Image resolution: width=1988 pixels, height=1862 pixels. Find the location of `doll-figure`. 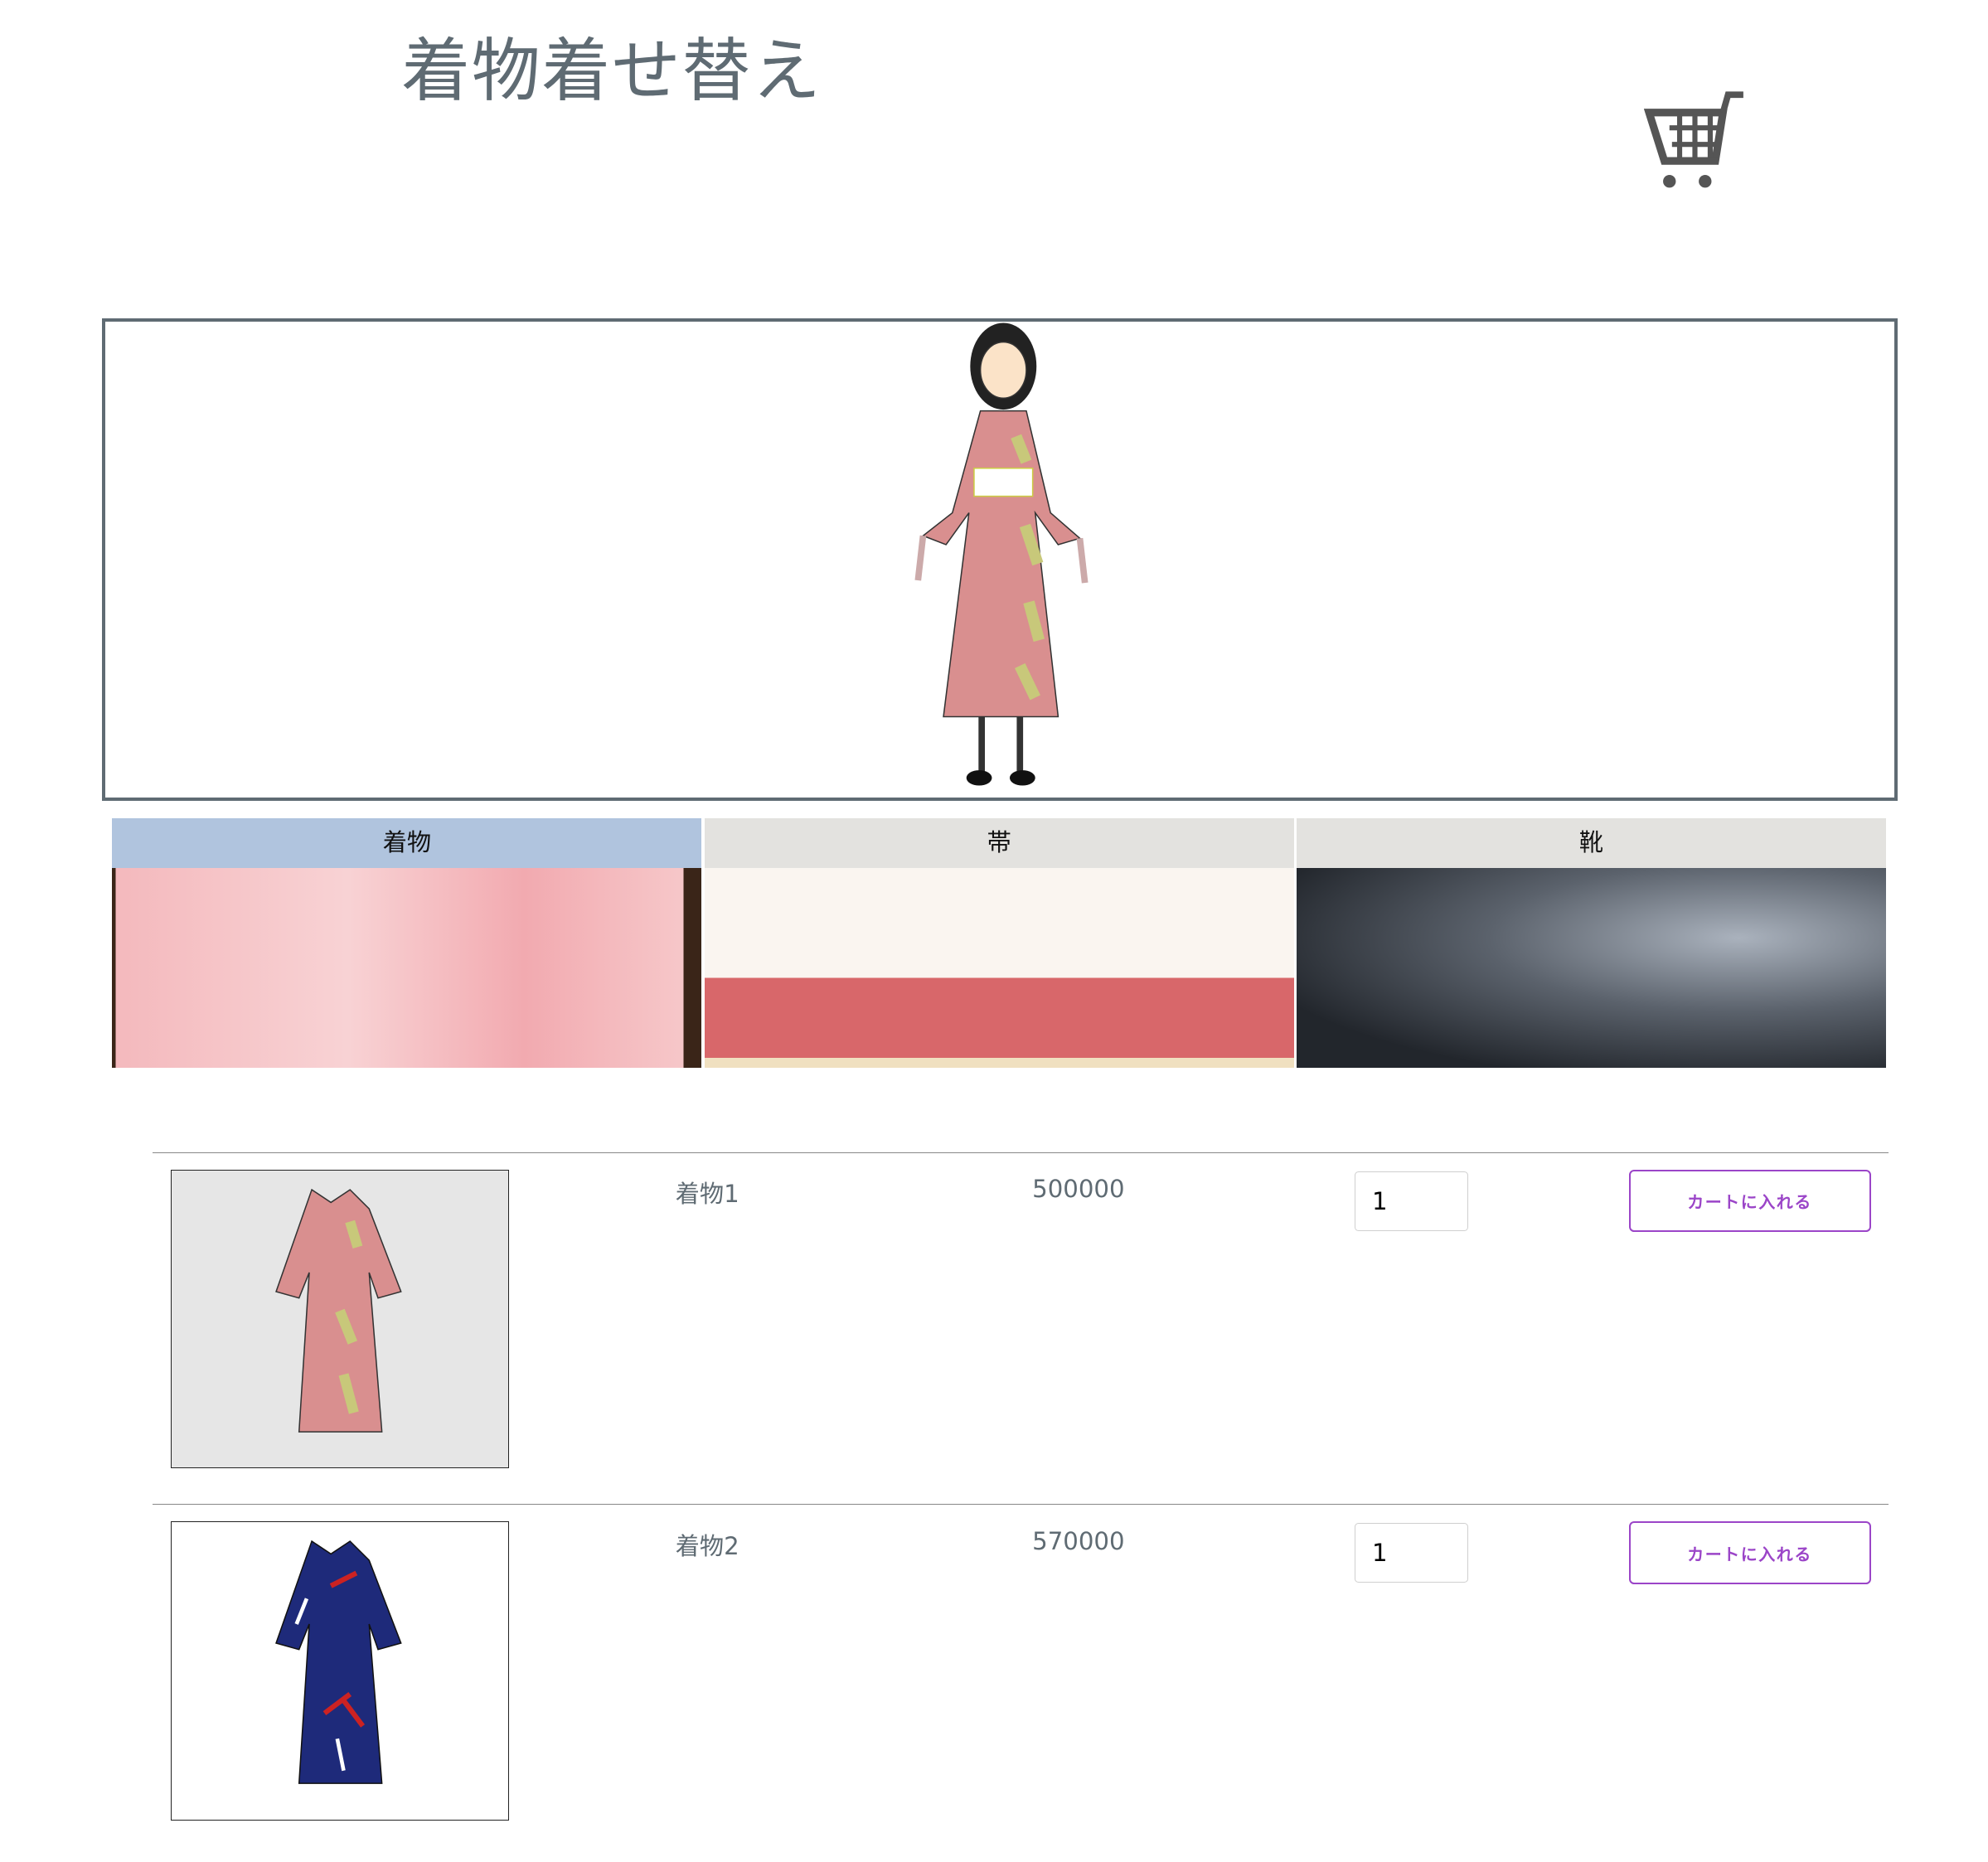

doll-figure is located at coordinates (1001, 554).